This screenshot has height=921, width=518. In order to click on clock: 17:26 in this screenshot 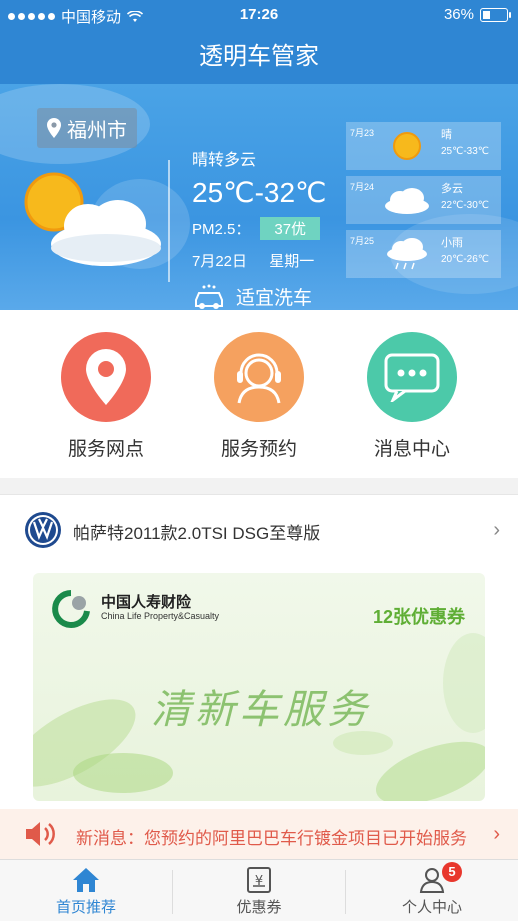, I will do `click(259, 14)`.